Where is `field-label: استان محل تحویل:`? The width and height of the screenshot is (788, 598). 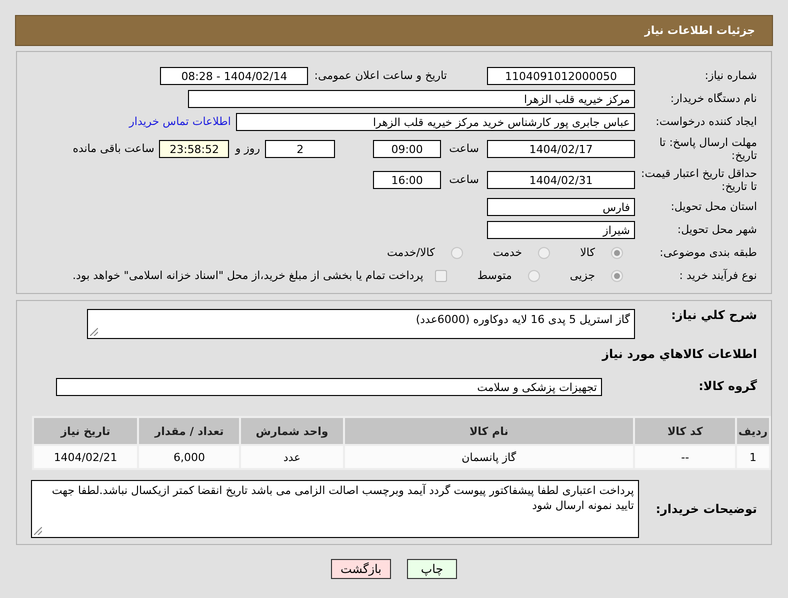
field-label: استان محل تحویل: is located at coordinates (714, 206).